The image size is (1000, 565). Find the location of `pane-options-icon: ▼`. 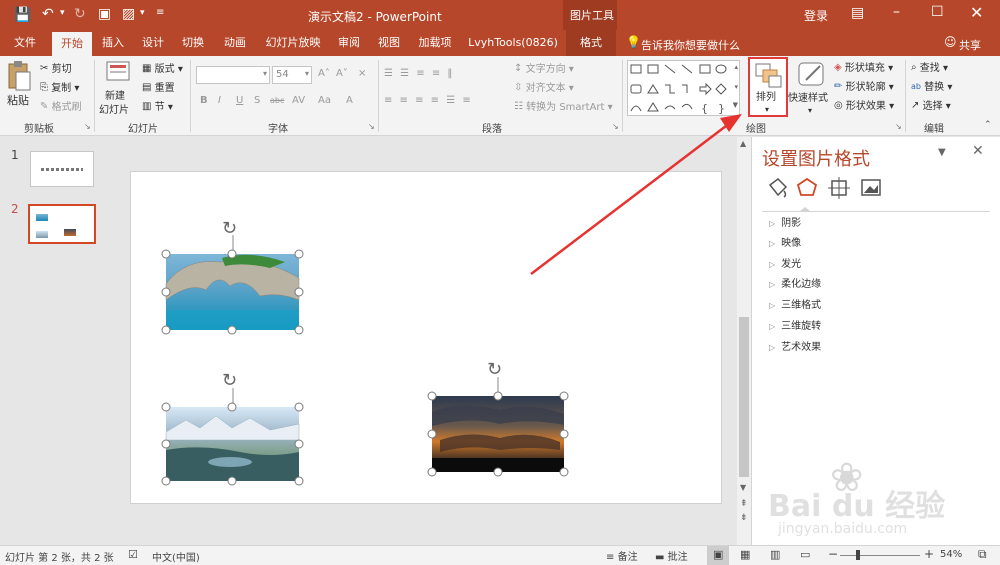

pane-options-icon: ▼ is located at coordinates (942, 152).